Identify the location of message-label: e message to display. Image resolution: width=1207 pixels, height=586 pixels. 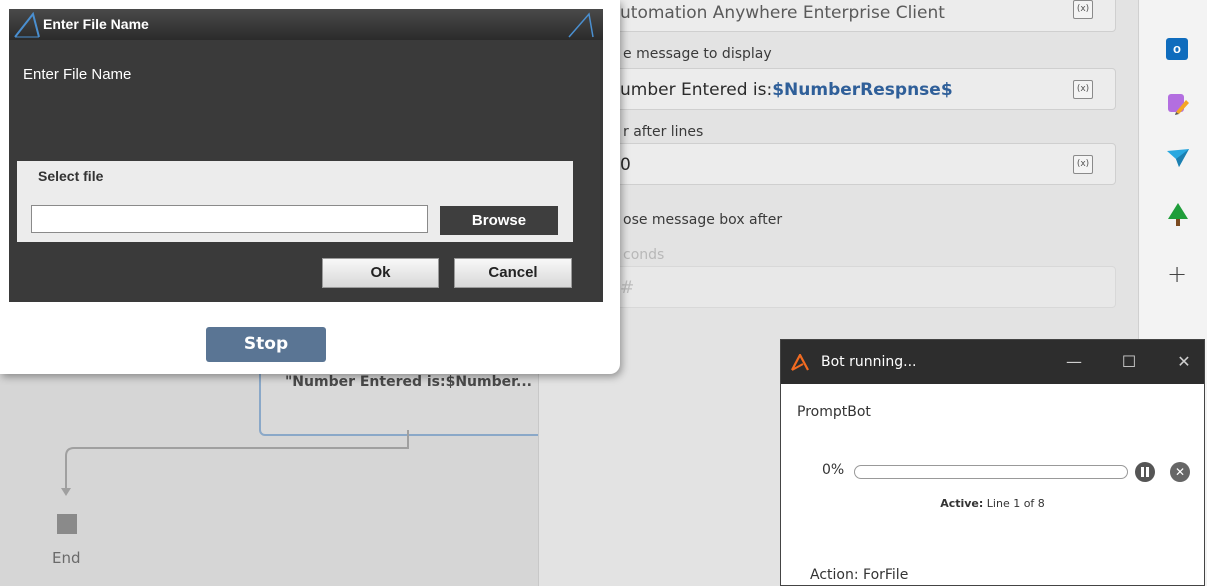
(697, 54).